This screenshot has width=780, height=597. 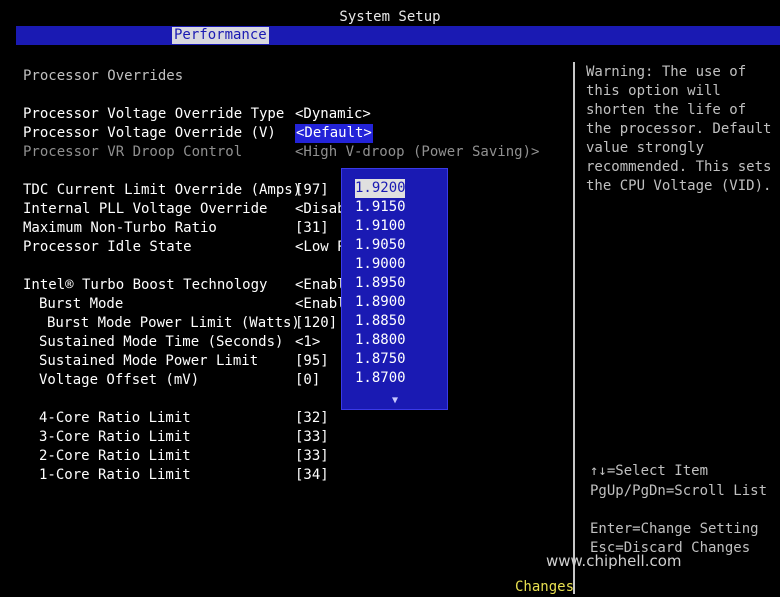 What do you see at coordinates (115, 418) in the screenshot?
I see `setting-label: 4-Core Ratio Limit` at bounding box center [115, 418].